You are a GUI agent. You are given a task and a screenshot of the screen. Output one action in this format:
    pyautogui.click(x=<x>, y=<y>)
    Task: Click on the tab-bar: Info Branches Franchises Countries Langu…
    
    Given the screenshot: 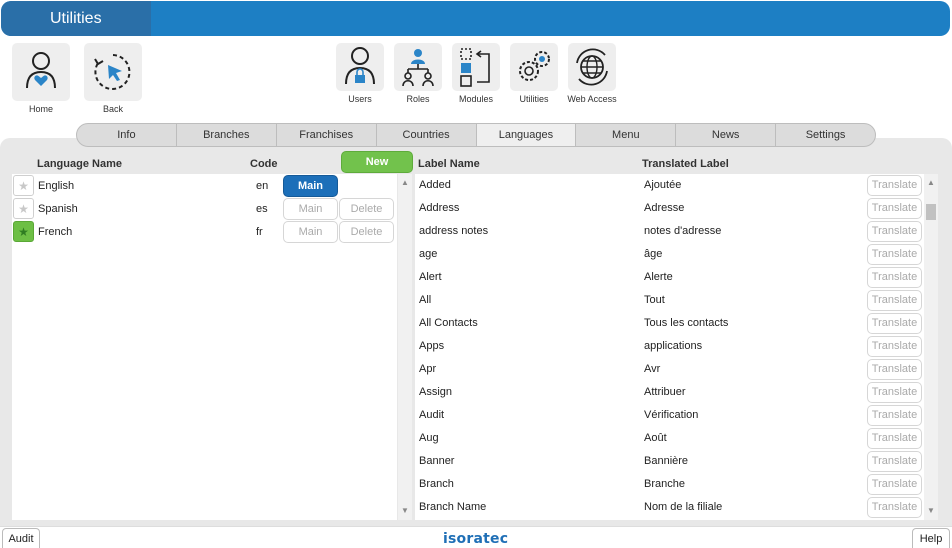 What is the action you would take?
    pyautogui.click(x=476, y=135)
    